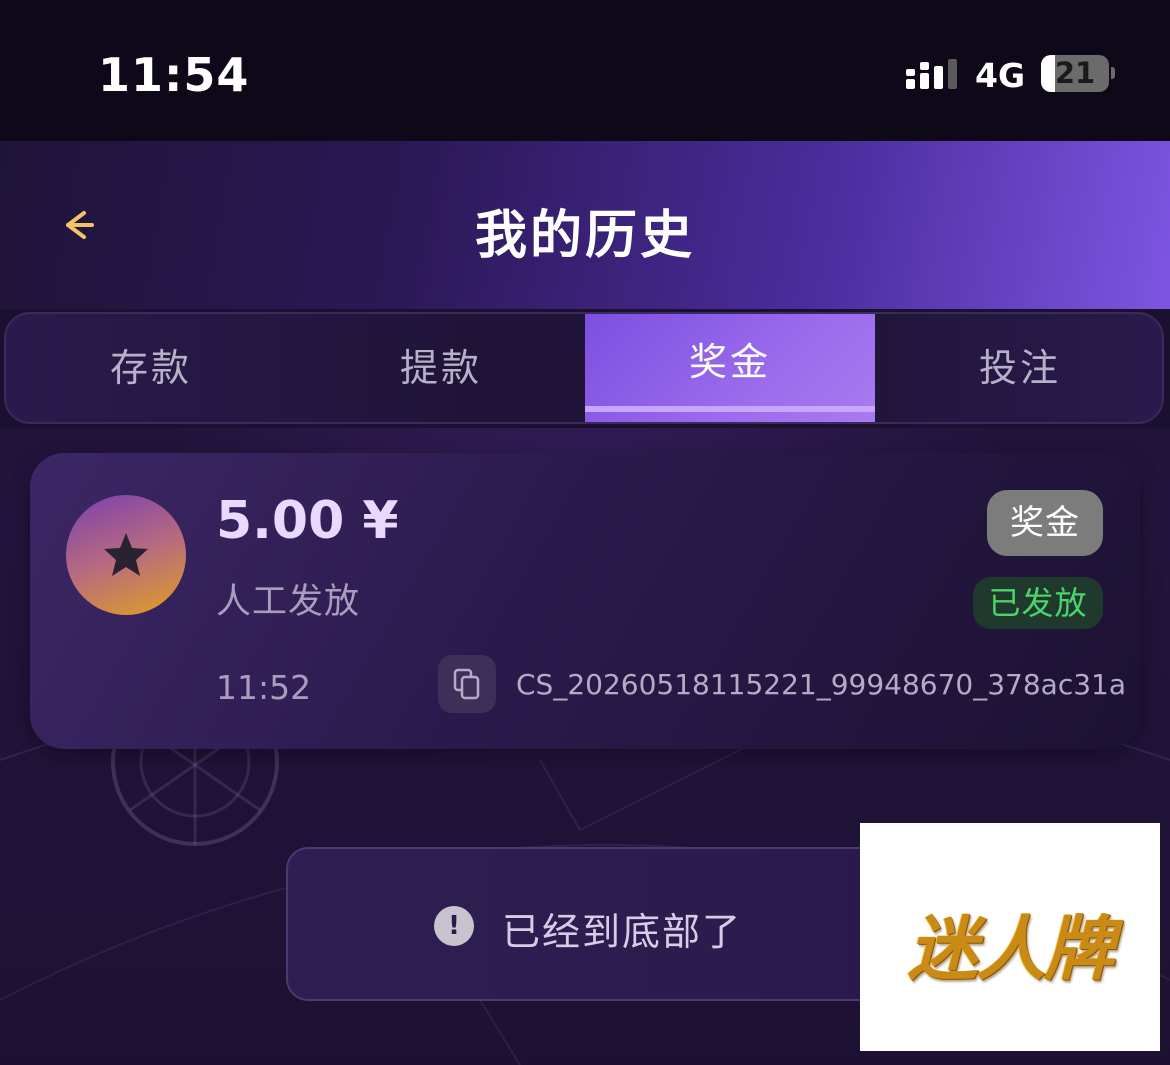 This screenshot has width=1170, height=1065. What do you see at coordinates (264, 687) in the screenshot?
I see `record-time: 11:52` at bounding box center [264, 687].